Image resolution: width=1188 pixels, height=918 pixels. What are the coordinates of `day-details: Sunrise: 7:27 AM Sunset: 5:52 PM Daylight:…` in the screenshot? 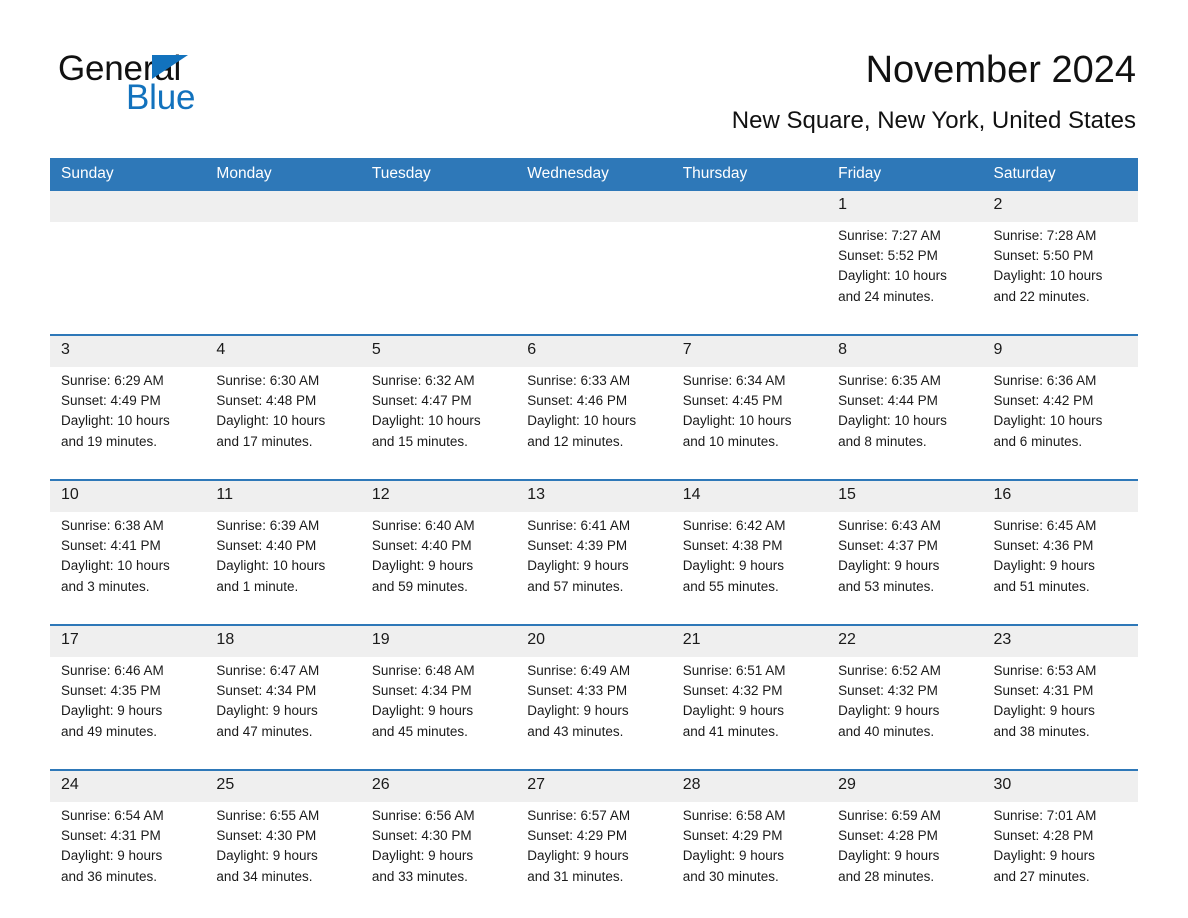 It's located at (906, 266).